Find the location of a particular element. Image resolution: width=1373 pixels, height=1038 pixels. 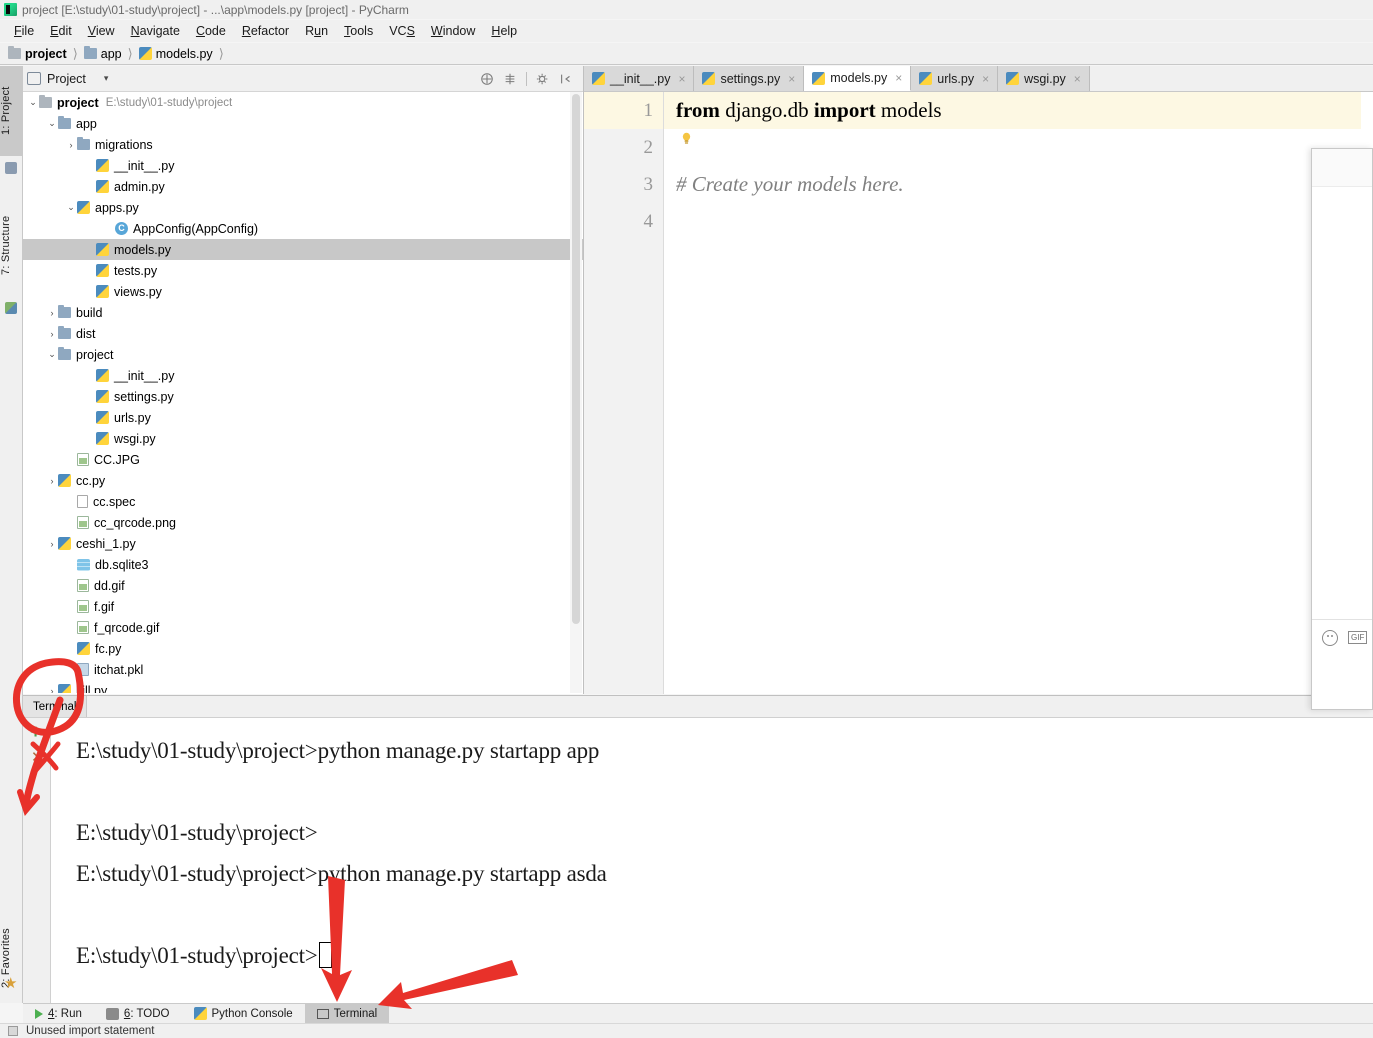

menu-navigate: Navigate is located at coordinates (155, 31).